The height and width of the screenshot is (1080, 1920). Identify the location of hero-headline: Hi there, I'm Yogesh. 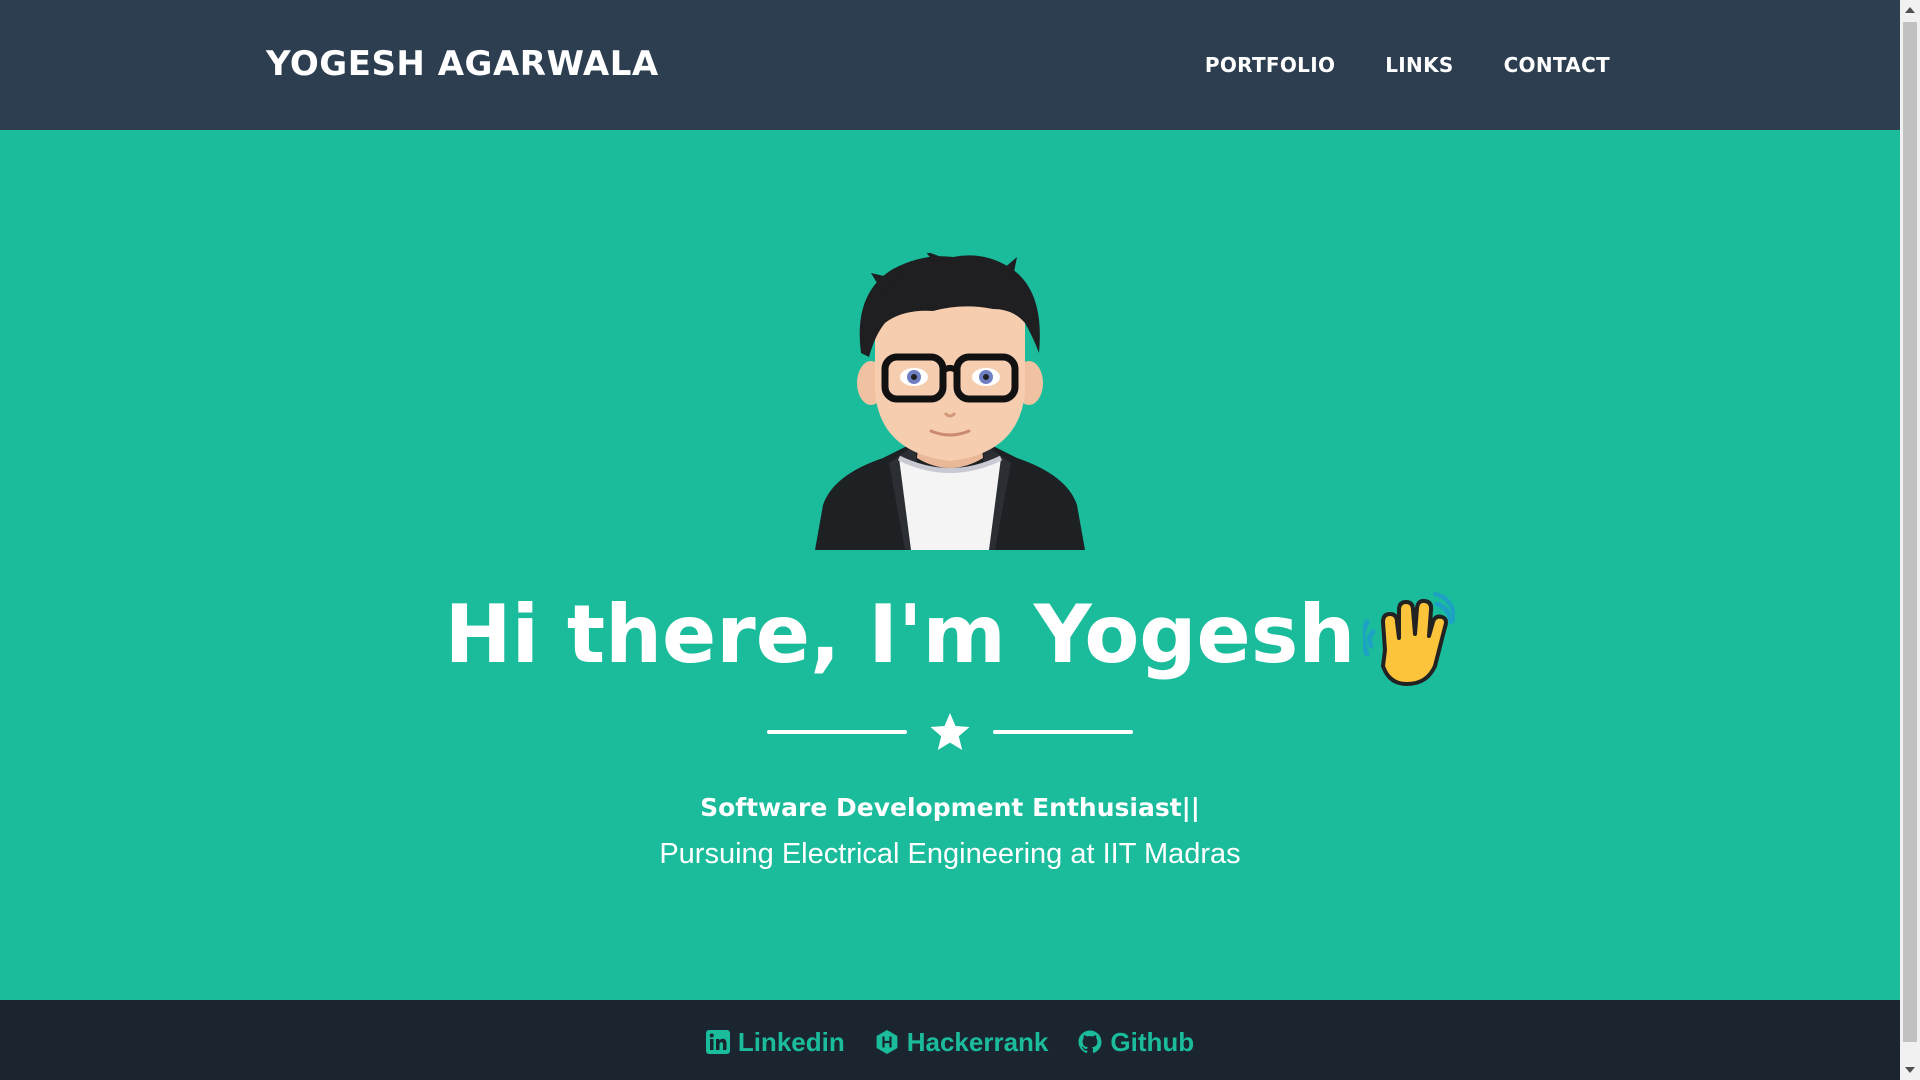
(950, 640).